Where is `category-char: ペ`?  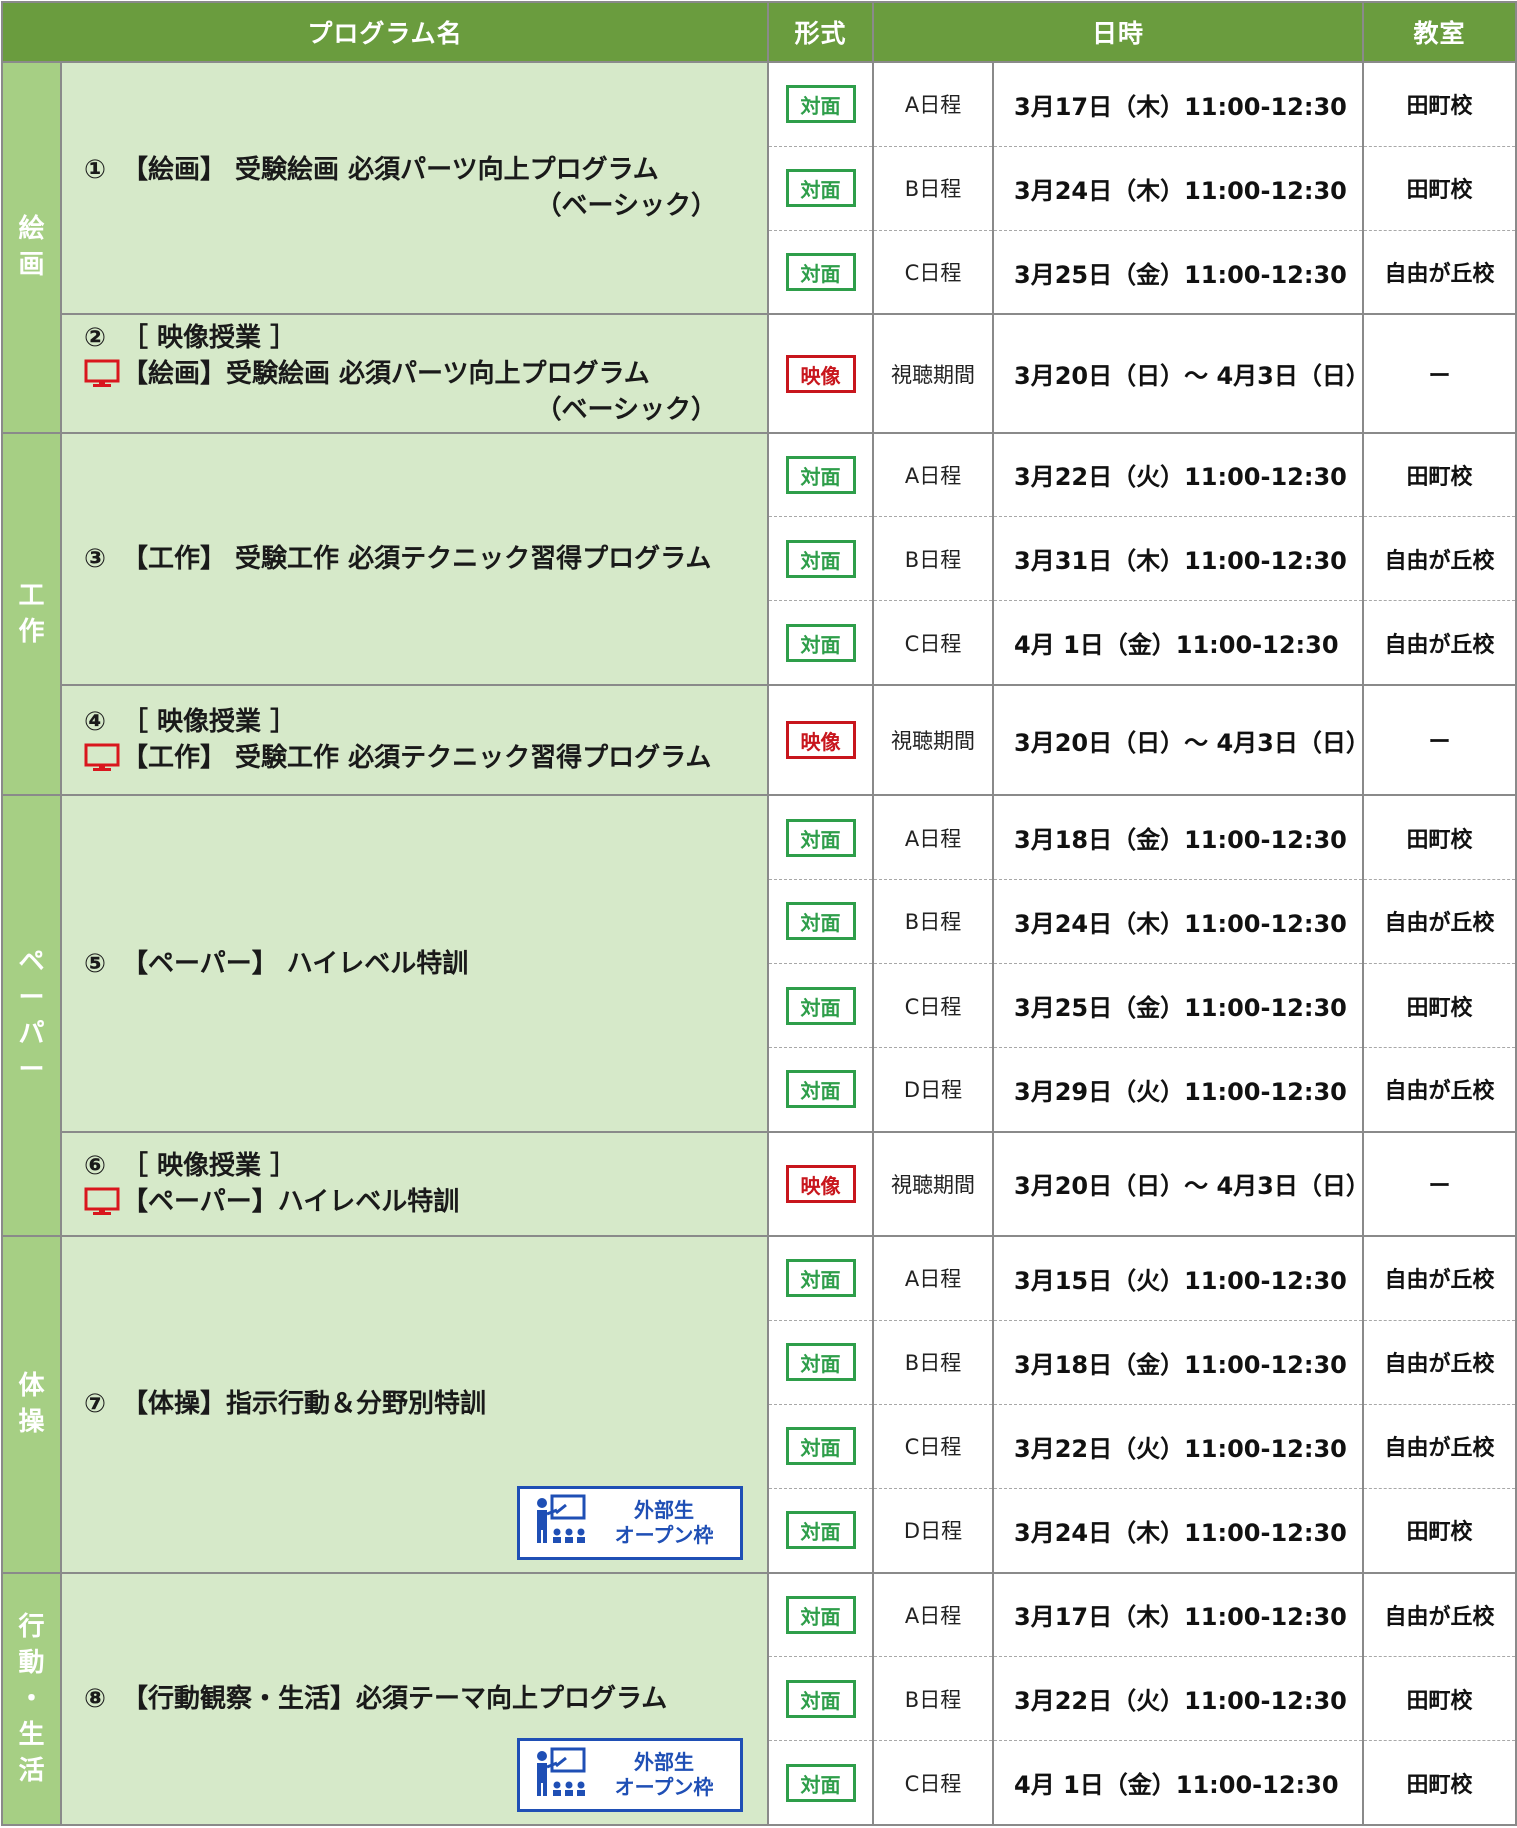 category-char: ペ is located at coordinates (31, 961).